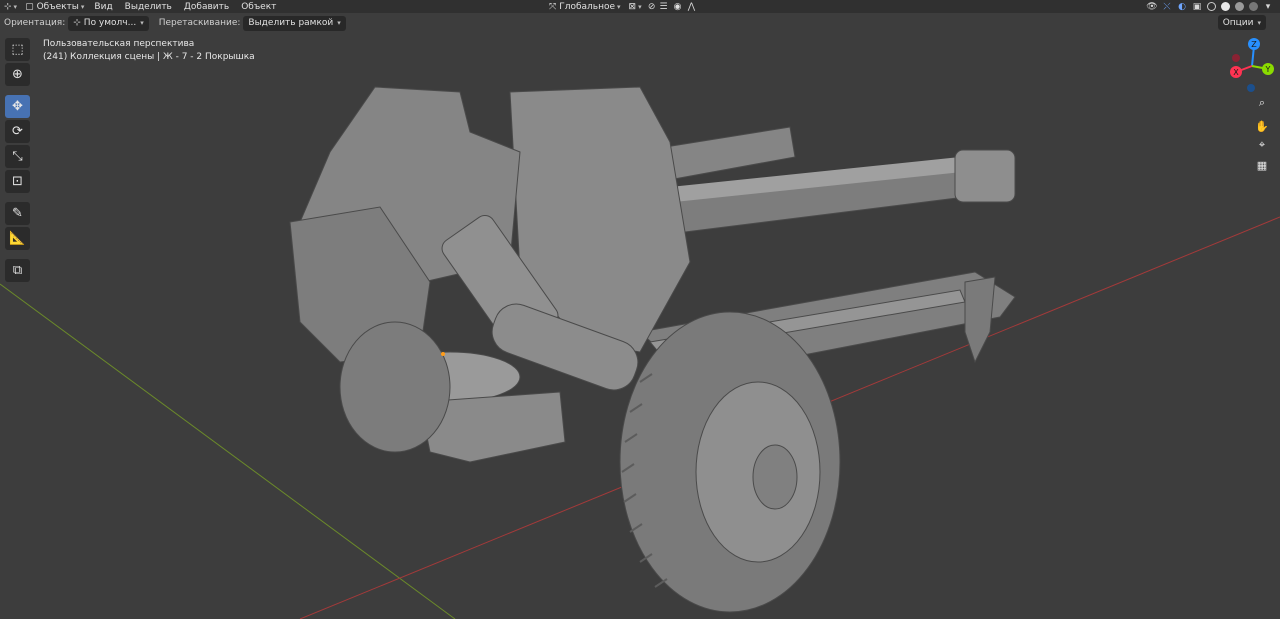  What do you see at coordinates (54, 6) in the screenshot?
I see `mode-select: ▢ Объекты ▾` at bounding box center [54, 6].